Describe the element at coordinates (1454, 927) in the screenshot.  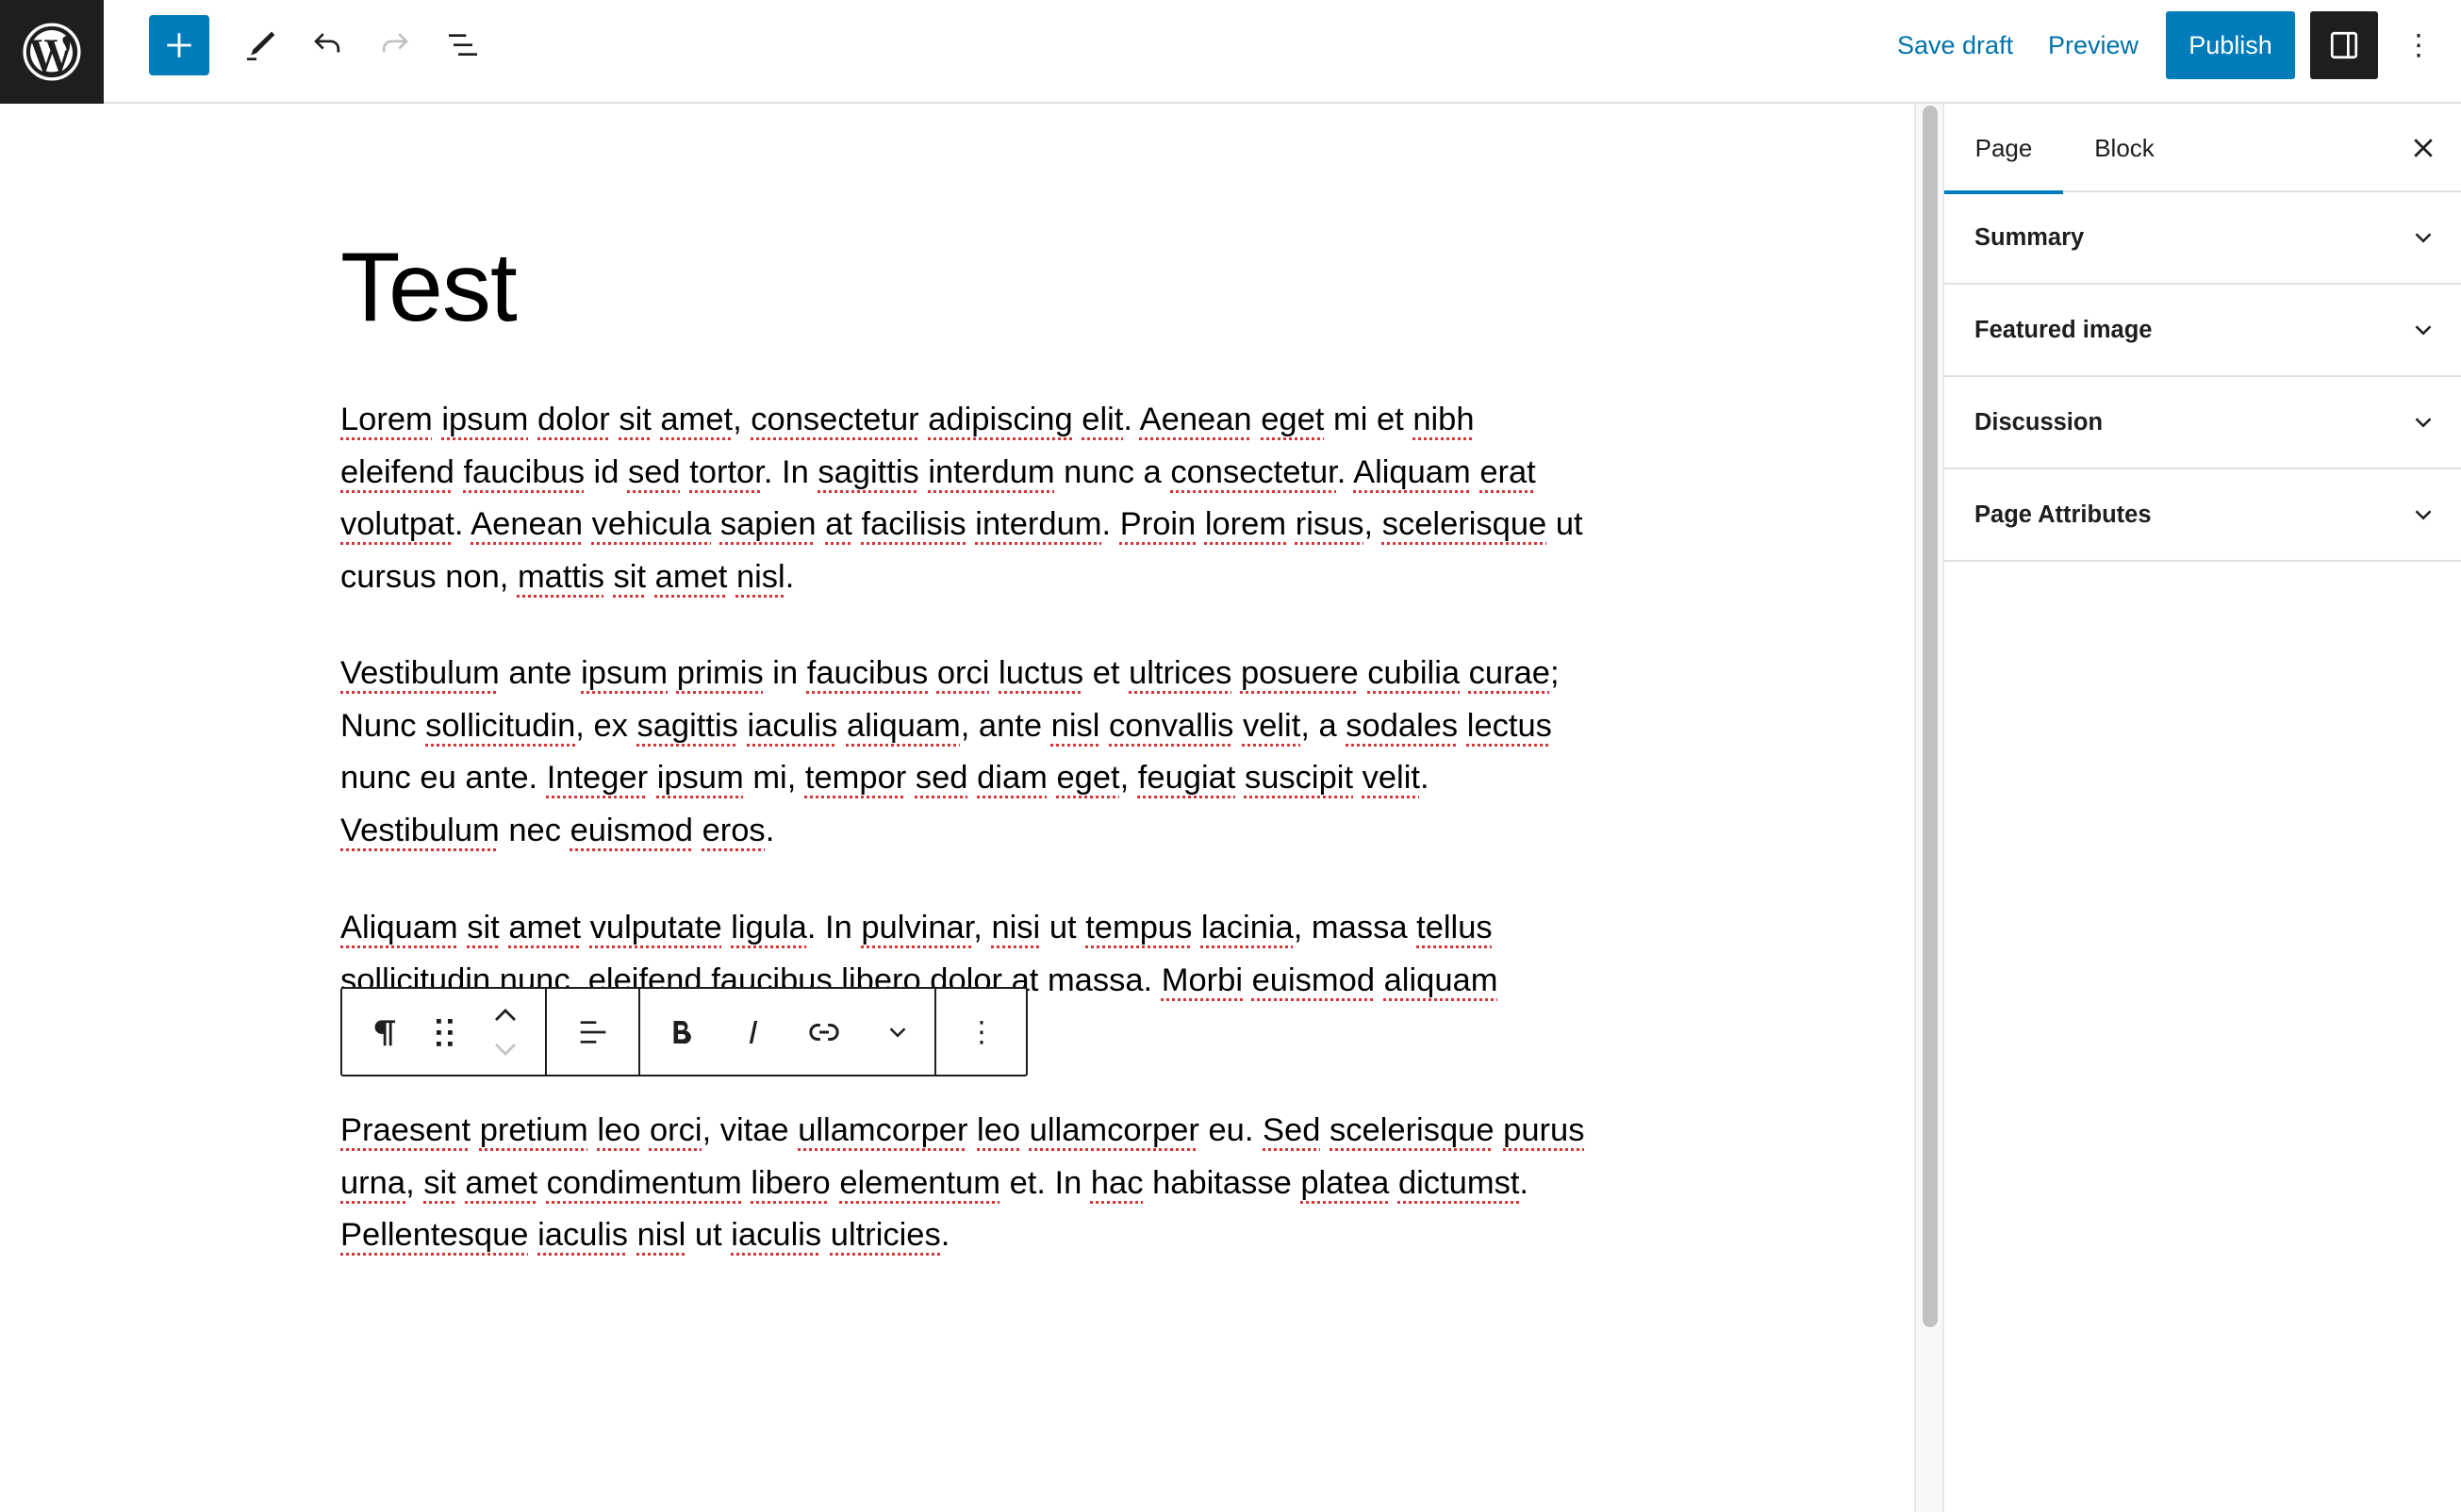
I see `misspelled-word: tellus` at that location.